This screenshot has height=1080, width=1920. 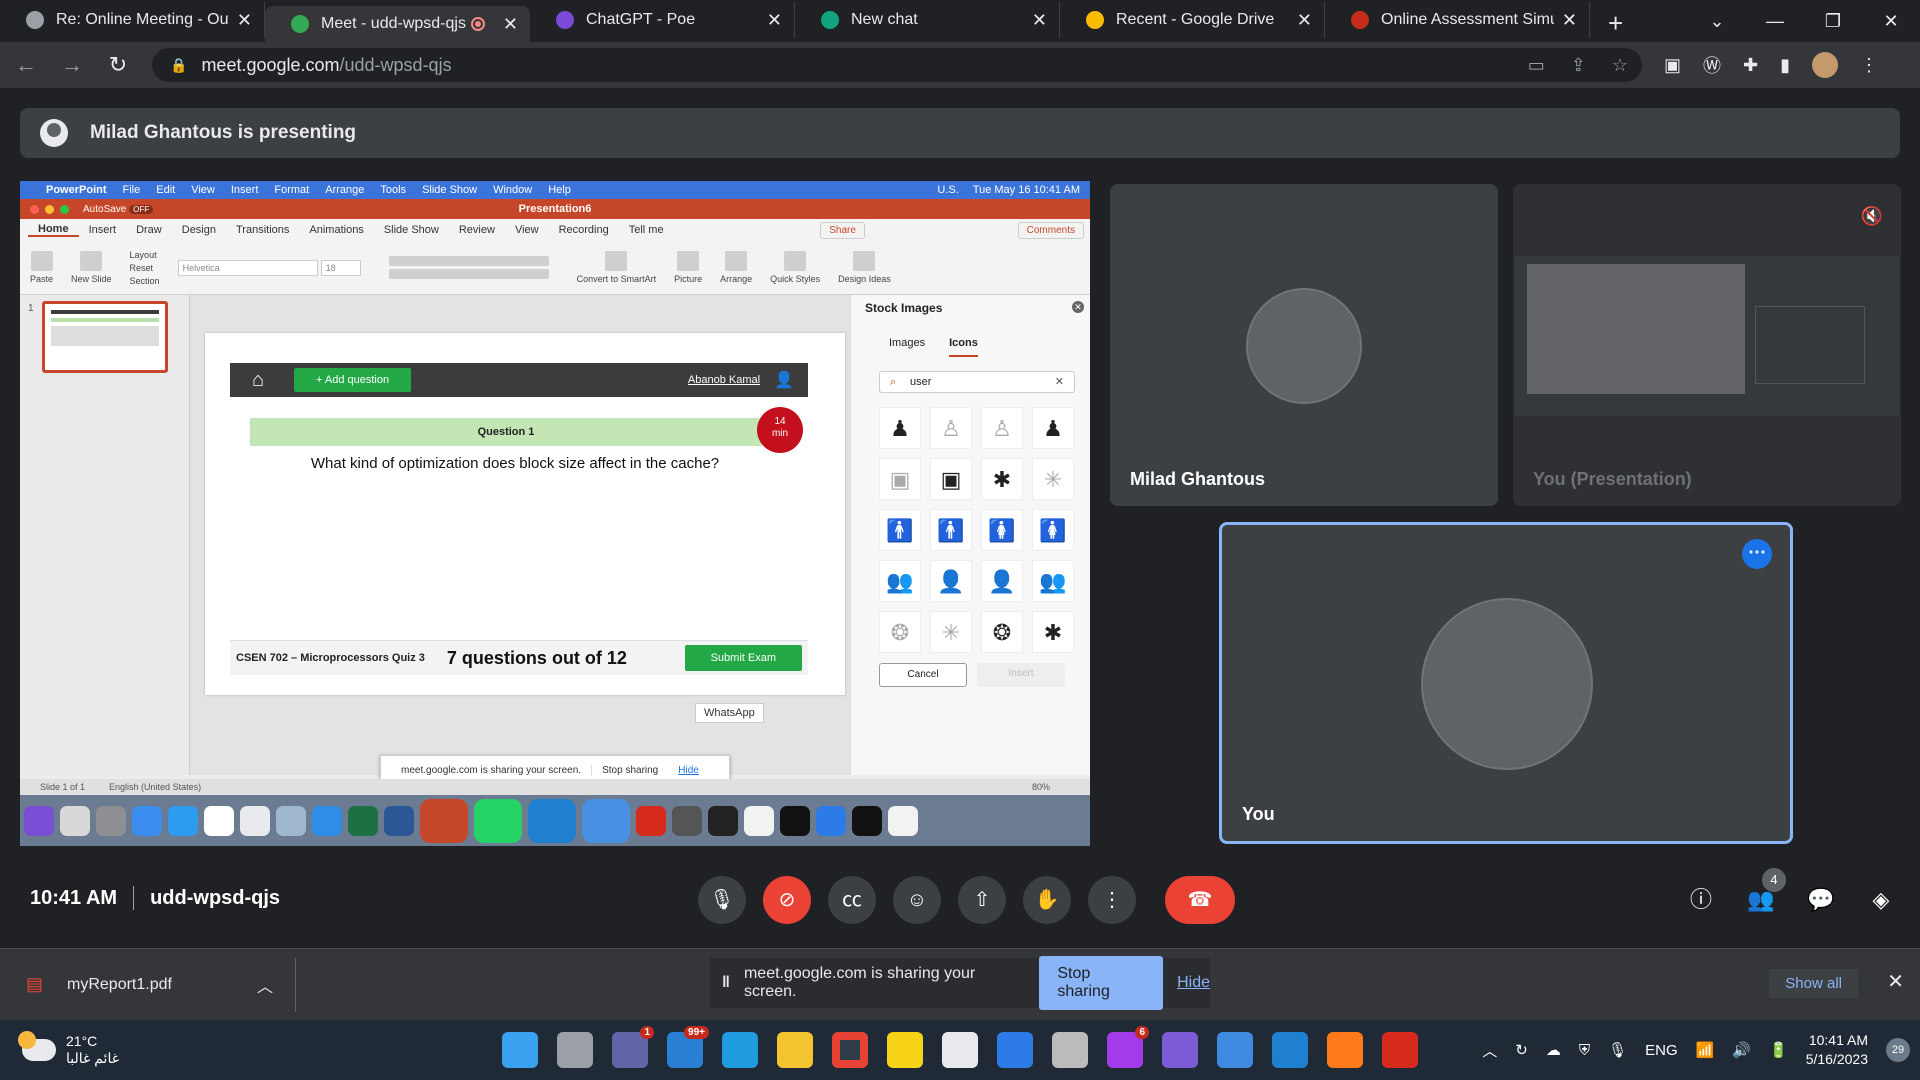 What do you see at coordinates (1837, 1050) in the screenshot?
I see `clock: 10:41 AM 5/16/2023` at bounding box center [1837, 1050].